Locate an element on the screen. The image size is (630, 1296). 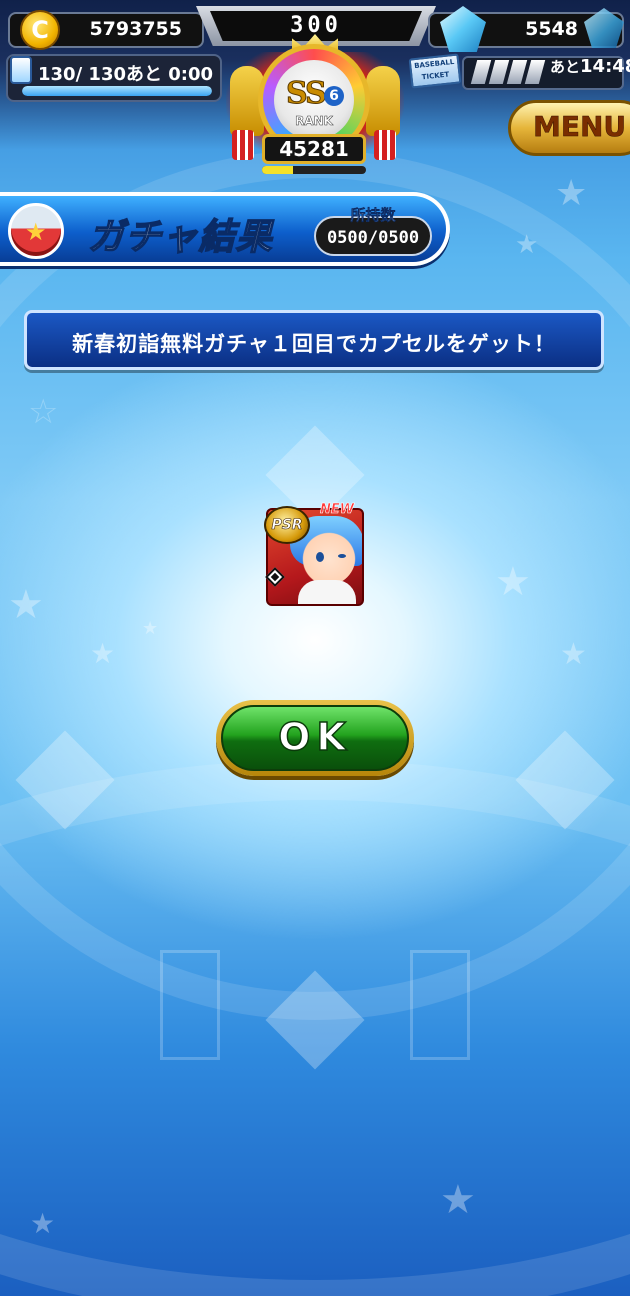
center-counter-value: 300 is located at coordinates (316, 25).